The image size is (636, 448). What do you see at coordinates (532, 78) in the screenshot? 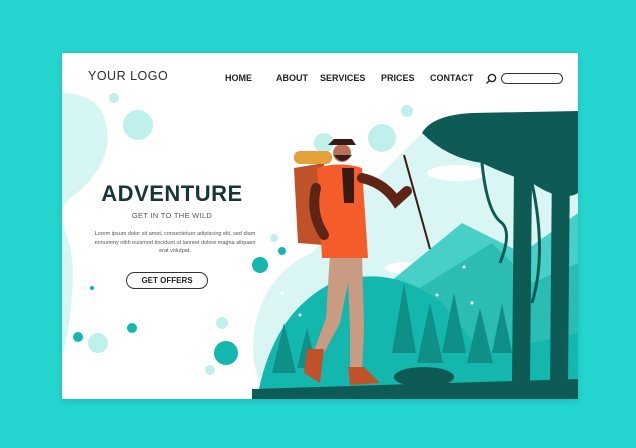
I see `search-input` at bounding box center [532, 78].